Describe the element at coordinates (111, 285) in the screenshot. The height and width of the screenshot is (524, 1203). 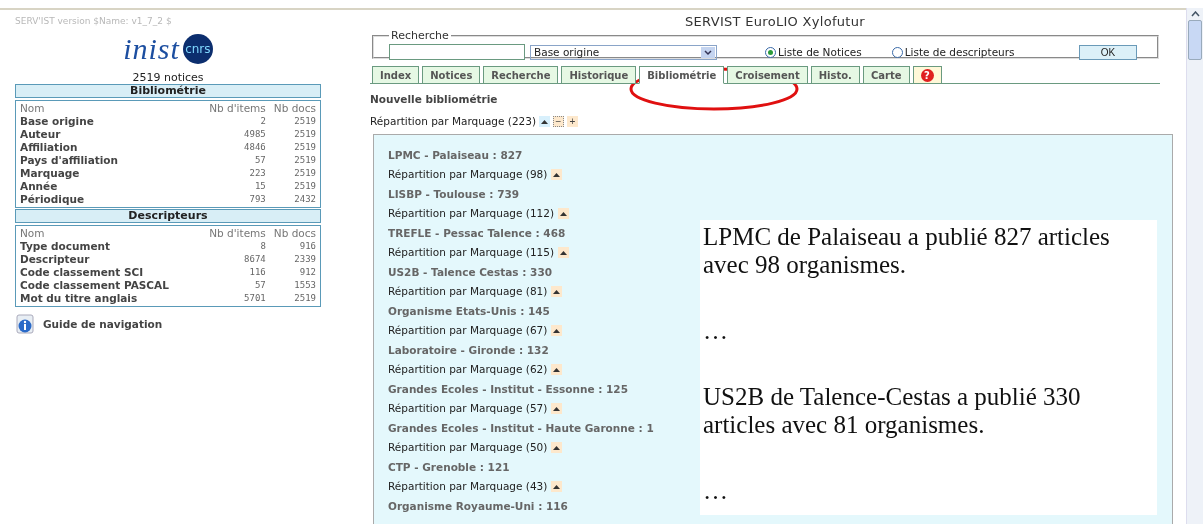
I see `row-name: Code classement PASCAL` at that location.